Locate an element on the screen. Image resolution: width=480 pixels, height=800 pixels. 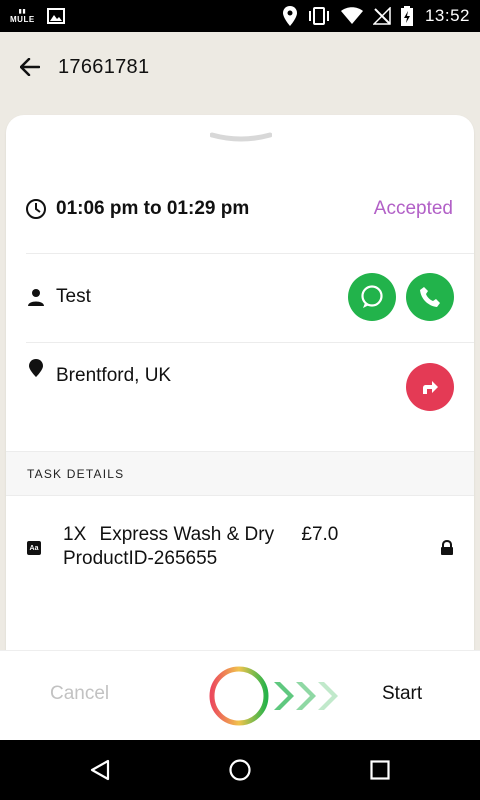
start-button: Start is located at coordinates (402, 694).